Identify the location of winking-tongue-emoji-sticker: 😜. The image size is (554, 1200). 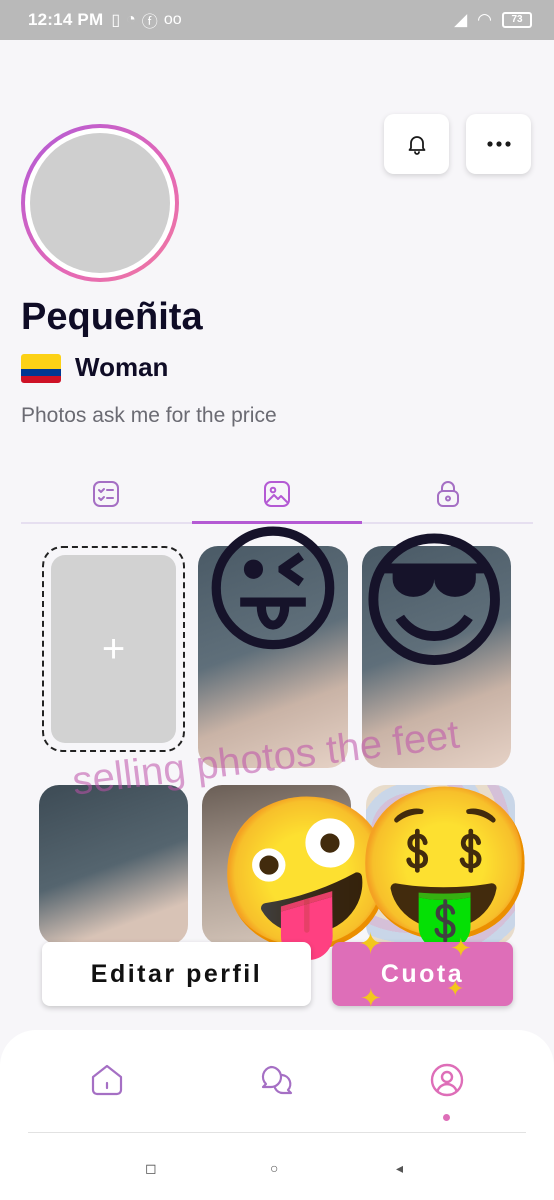
(273, 591).